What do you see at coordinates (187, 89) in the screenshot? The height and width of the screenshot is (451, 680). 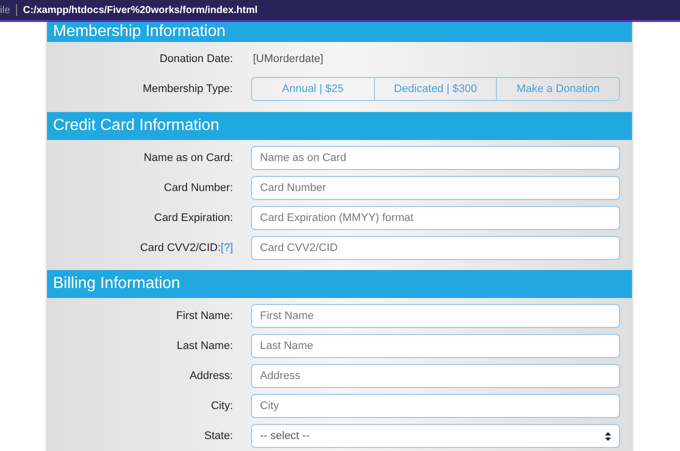 I see `field-label: Membership Type:` at bounding box center [187, 89].